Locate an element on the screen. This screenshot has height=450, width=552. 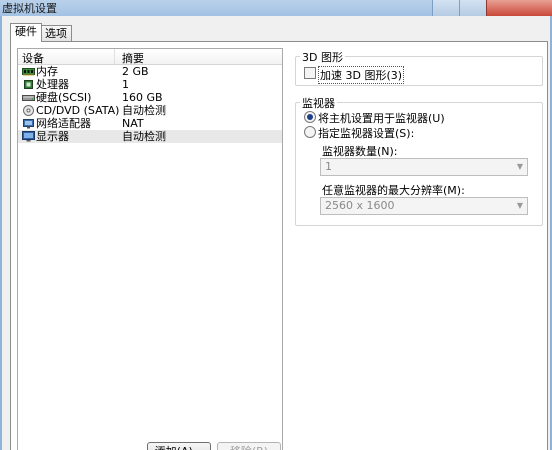
device-name: CD/DVD (SATA) is located at coordinates (78, 110).